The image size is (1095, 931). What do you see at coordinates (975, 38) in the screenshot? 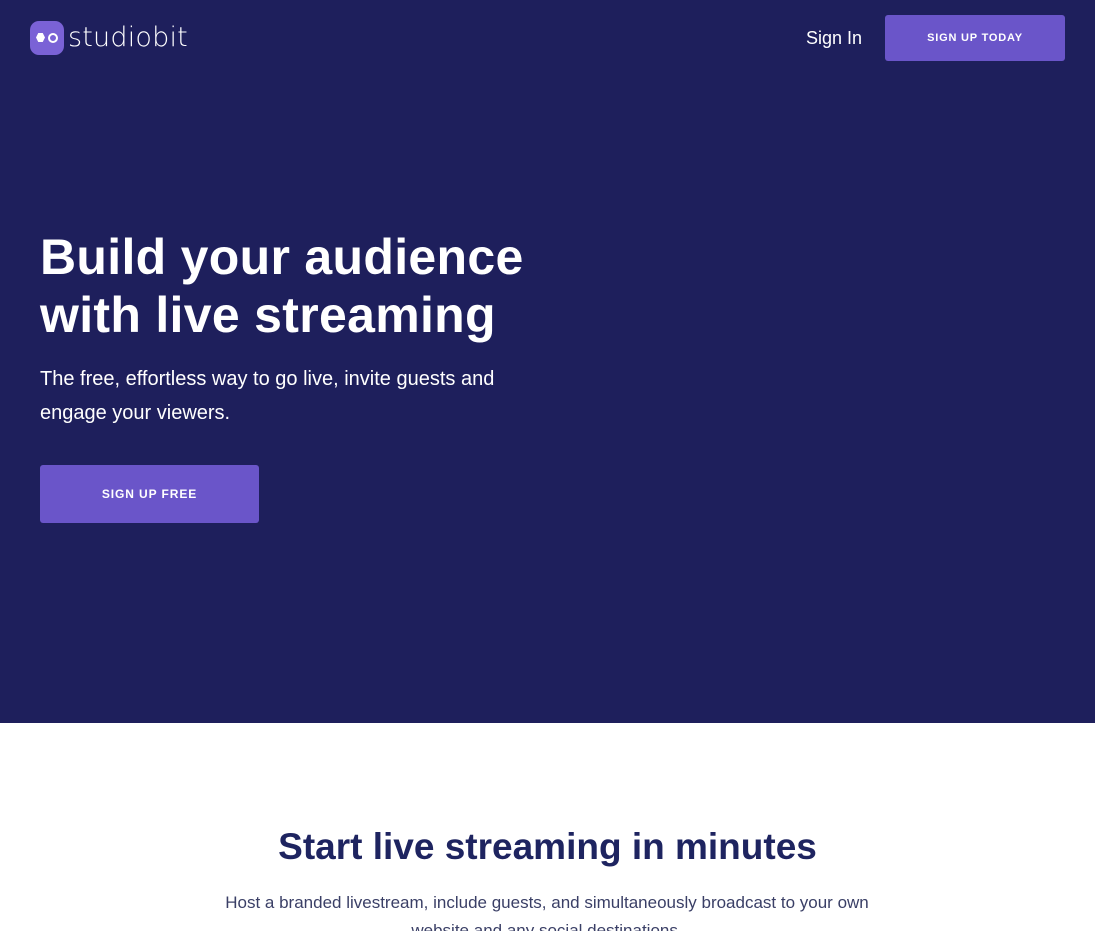
I see `sign-up-today-button: SIGN UP TODAY` at bounding box center [975, 38].